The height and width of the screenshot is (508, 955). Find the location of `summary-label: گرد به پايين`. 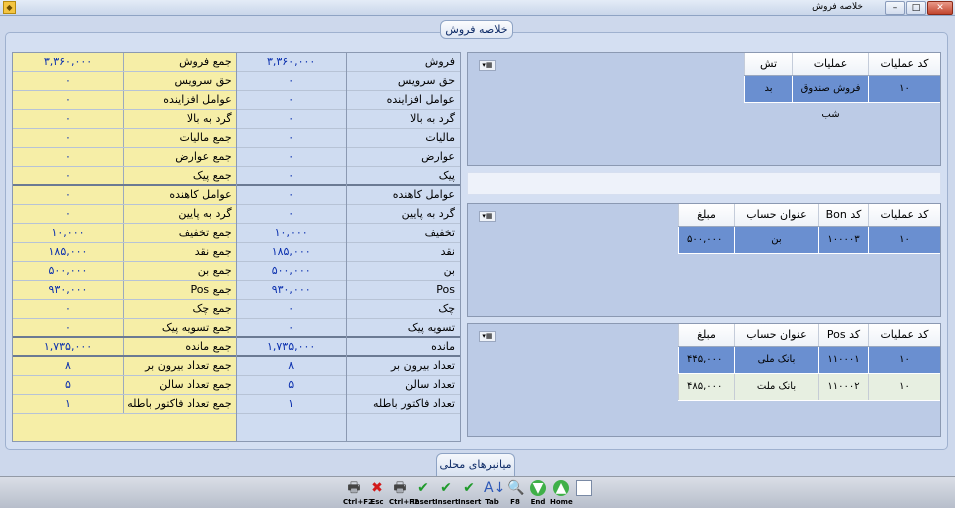

summary-label: گرد به پايين is located at coordinates (428, 213).